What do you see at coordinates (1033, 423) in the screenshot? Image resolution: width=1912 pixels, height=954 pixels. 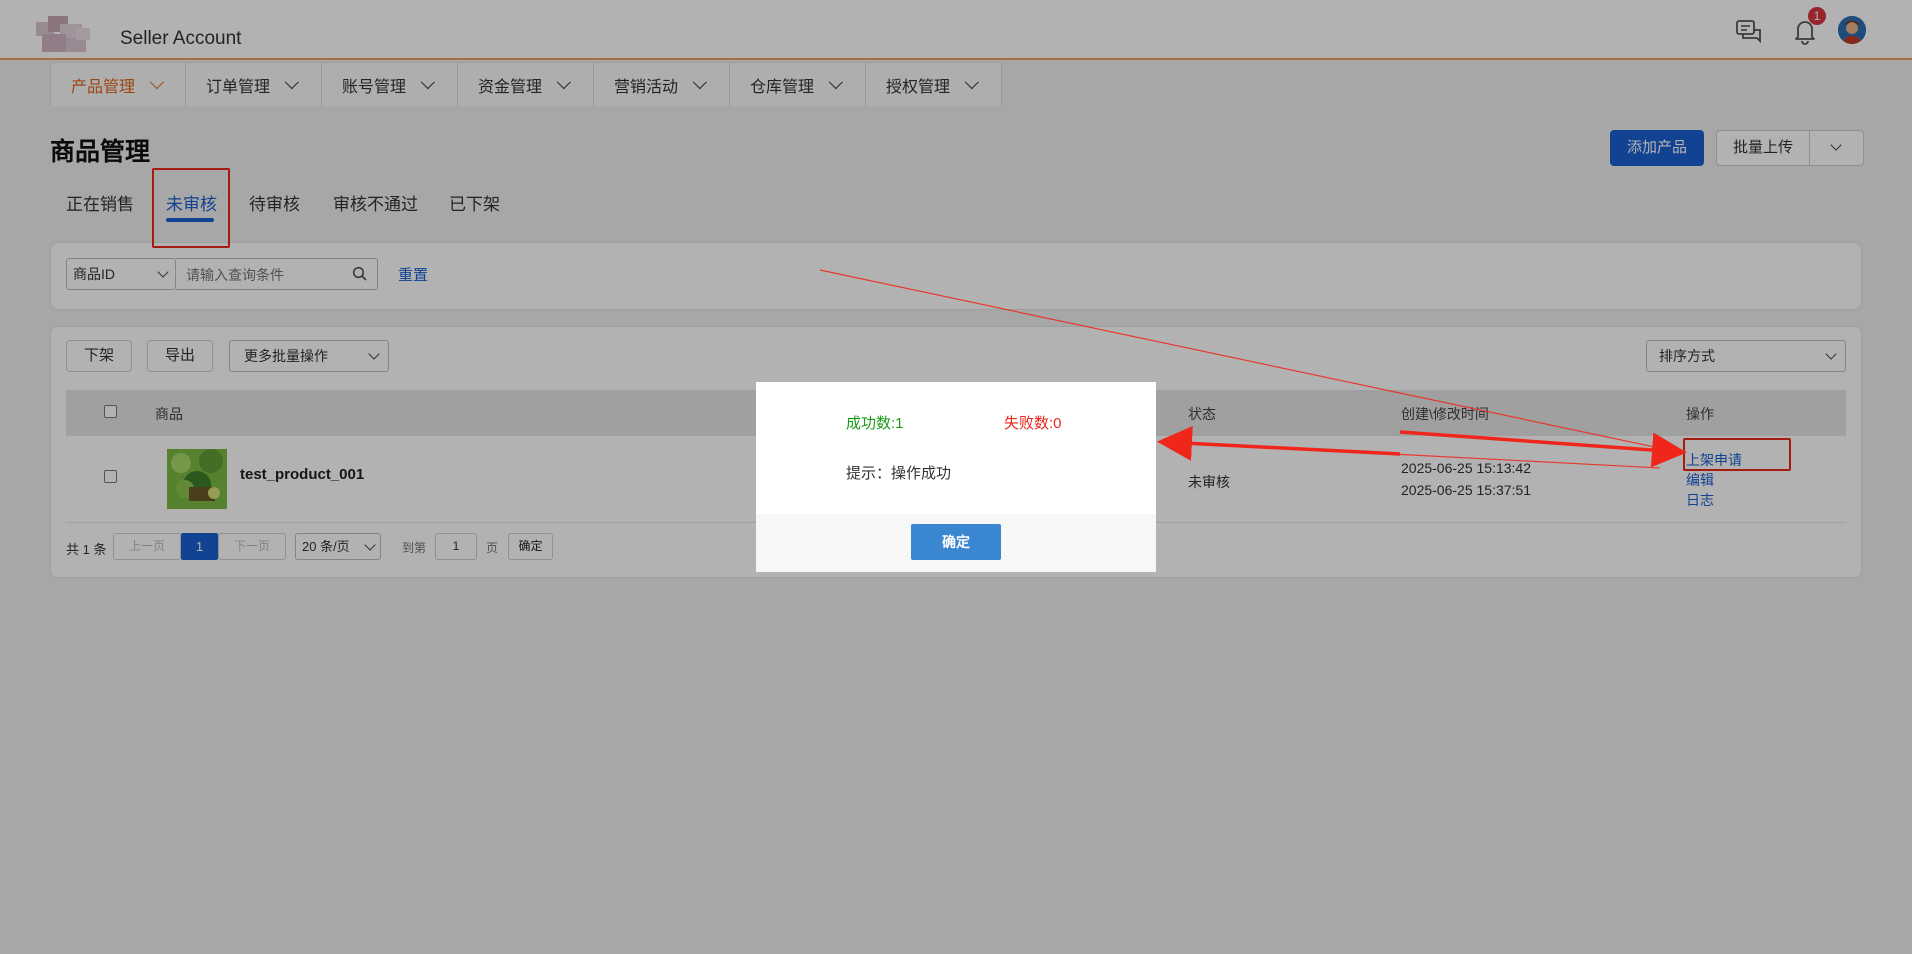 I see `fail-count: 失败数:0` at bounding box center [1033, 423].